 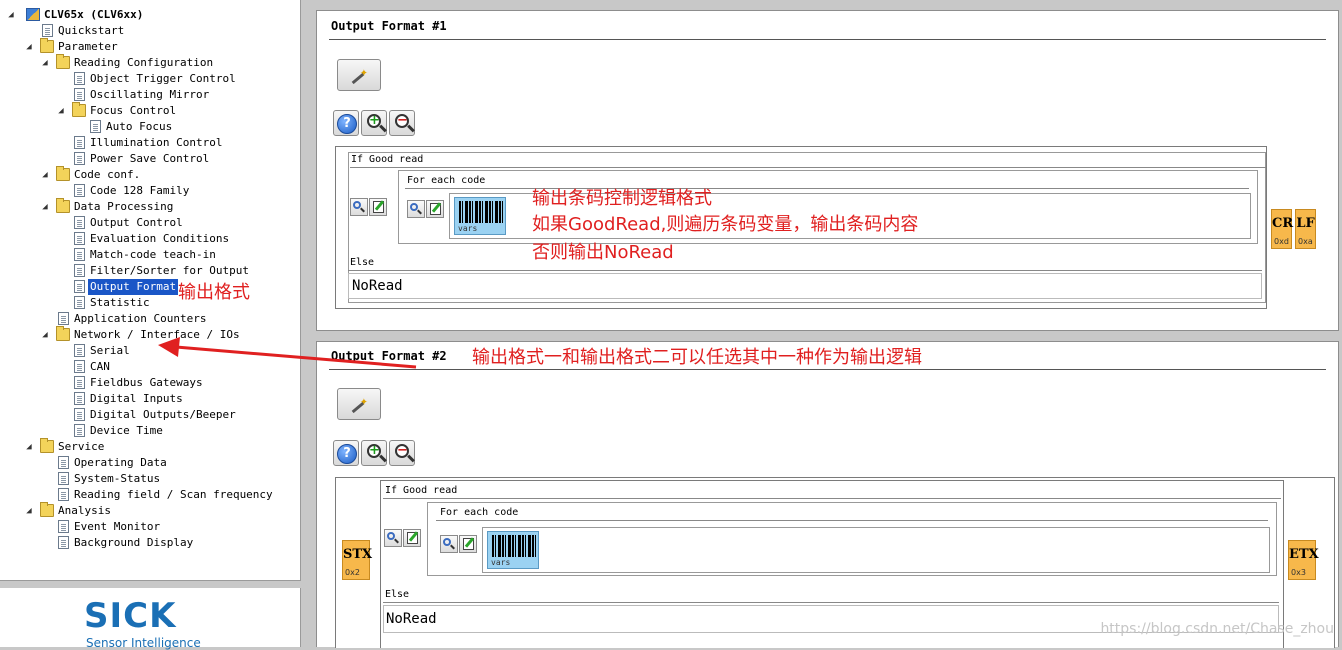 I want to click on tree-item: Digital Outputs/Beeper, so click(x=149, y=415).